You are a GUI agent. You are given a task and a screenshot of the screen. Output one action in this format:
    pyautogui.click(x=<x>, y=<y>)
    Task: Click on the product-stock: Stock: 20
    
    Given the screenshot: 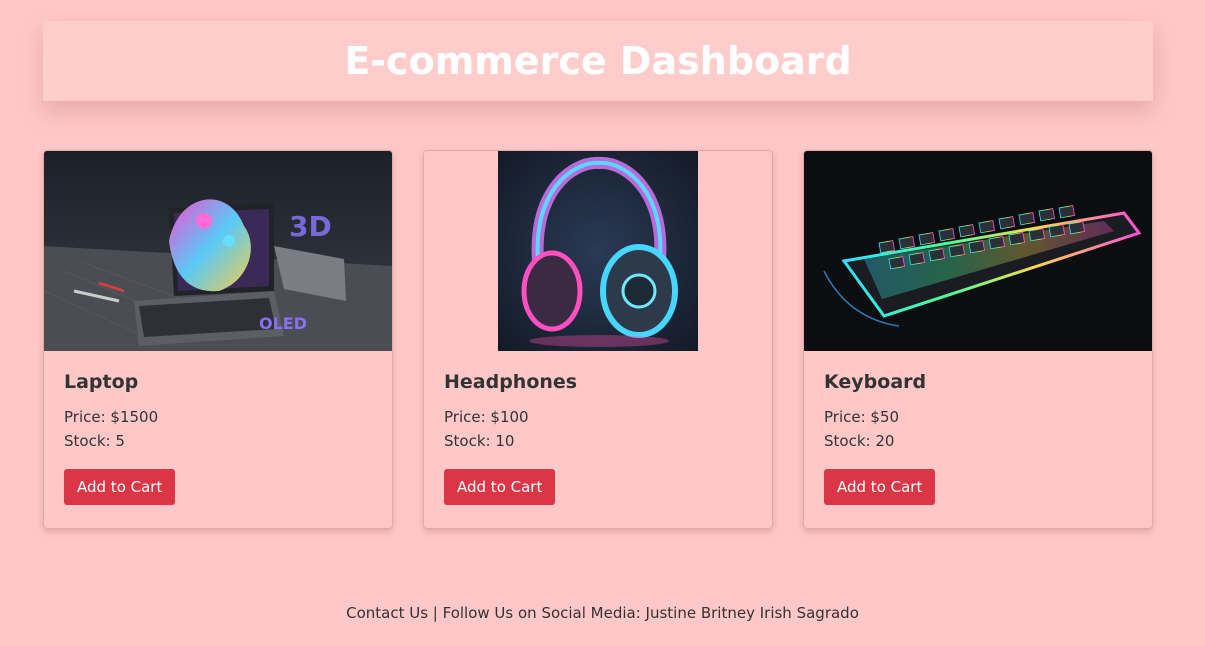 What is the action you would take?
    pyautogui.click(x=859, y=441)
    